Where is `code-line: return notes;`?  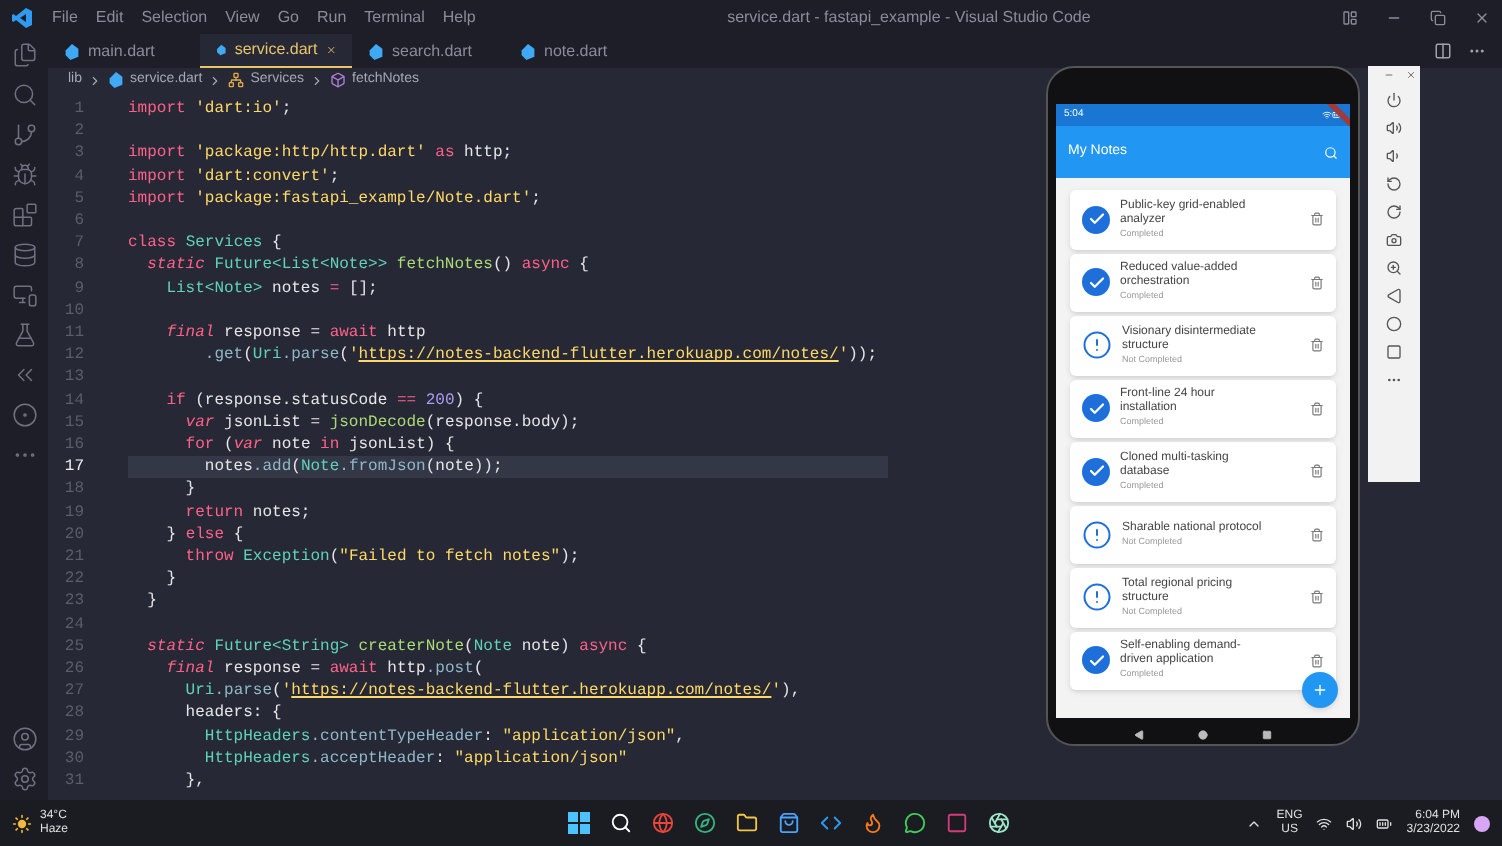
code-line: return notes; is located at coordinates (248, 512).